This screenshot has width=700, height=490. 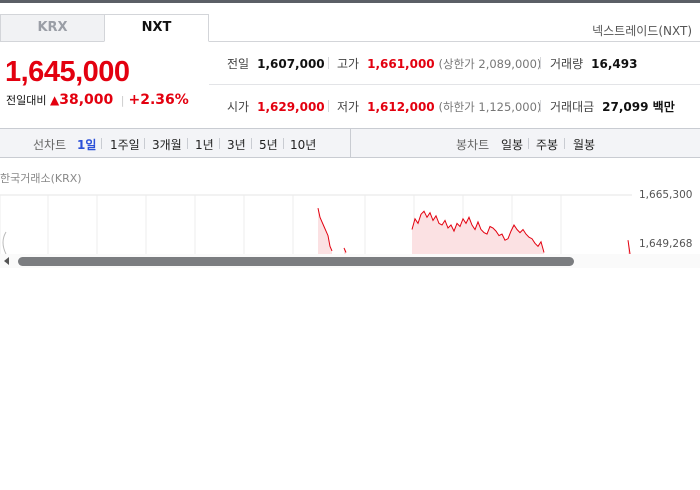 What do you see at coordinates (52, 28) in the screenshot?
I see `tab-krx: KRX` at bounding box center [52, 28].